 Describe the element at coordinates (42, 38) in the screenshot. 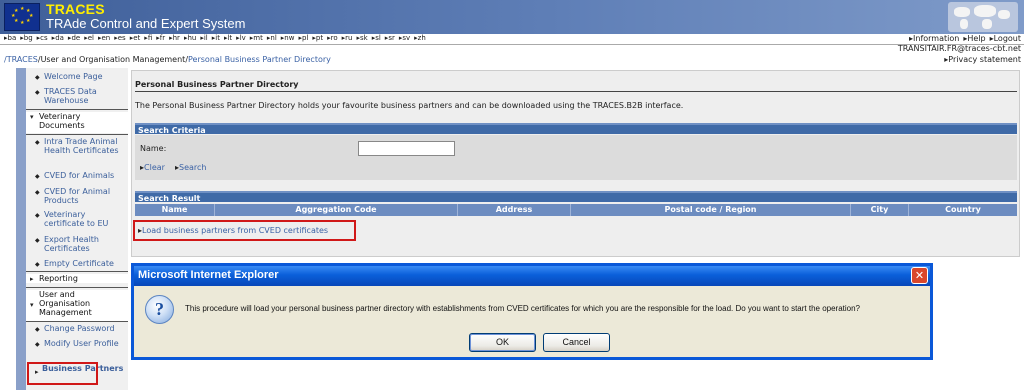

I see `language-link-cs: cs` at that location.